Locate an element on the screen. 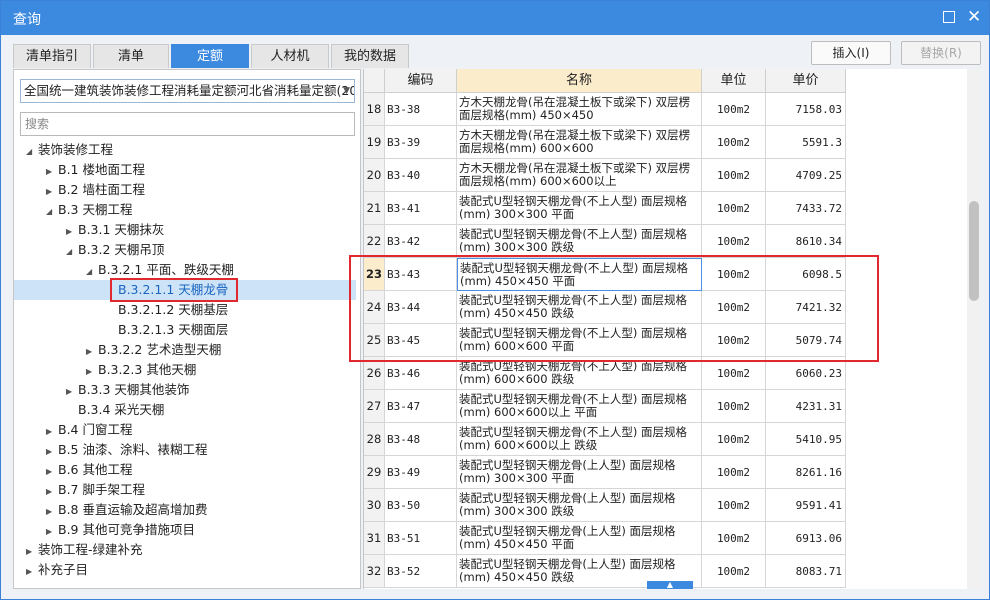 This screenshot has width=990, height=600. cell-price: 8083.71 is located at coordinates (806, 571).